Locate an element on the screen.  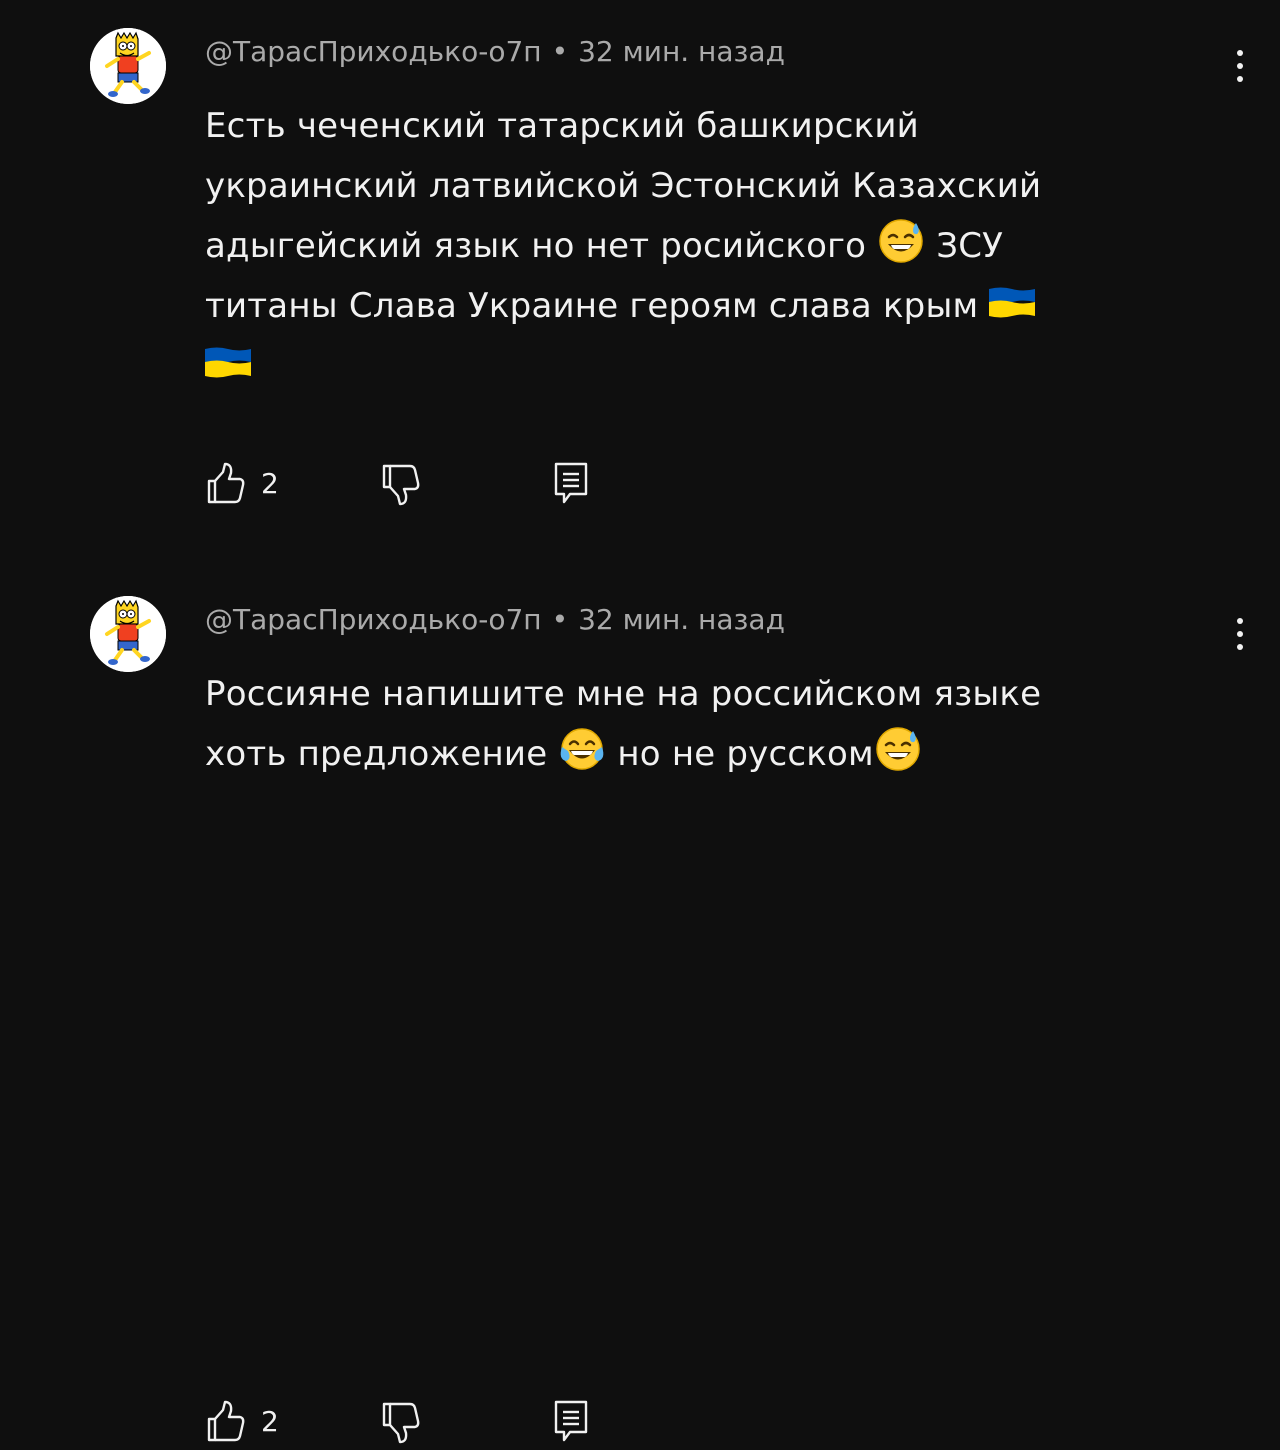
comment-line: адыгейский язык но нет росийского ЗСУ is located at coordinates (715, 246).